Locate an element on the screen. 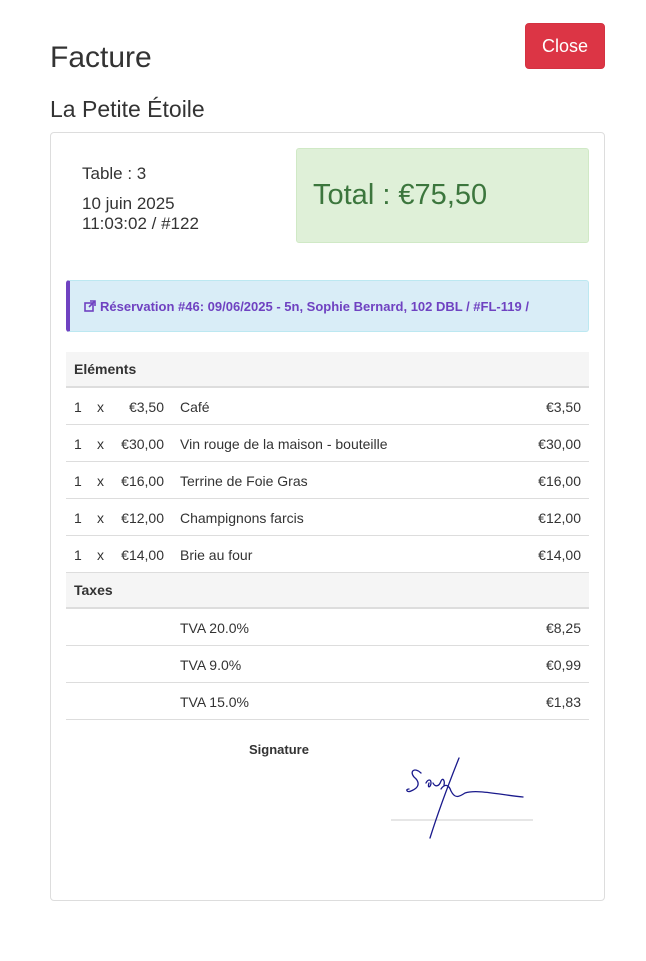 Image resolution: width=646 pixels, height=961 pixels. tax-total: €8,25 is located at coordinates (563, 628).